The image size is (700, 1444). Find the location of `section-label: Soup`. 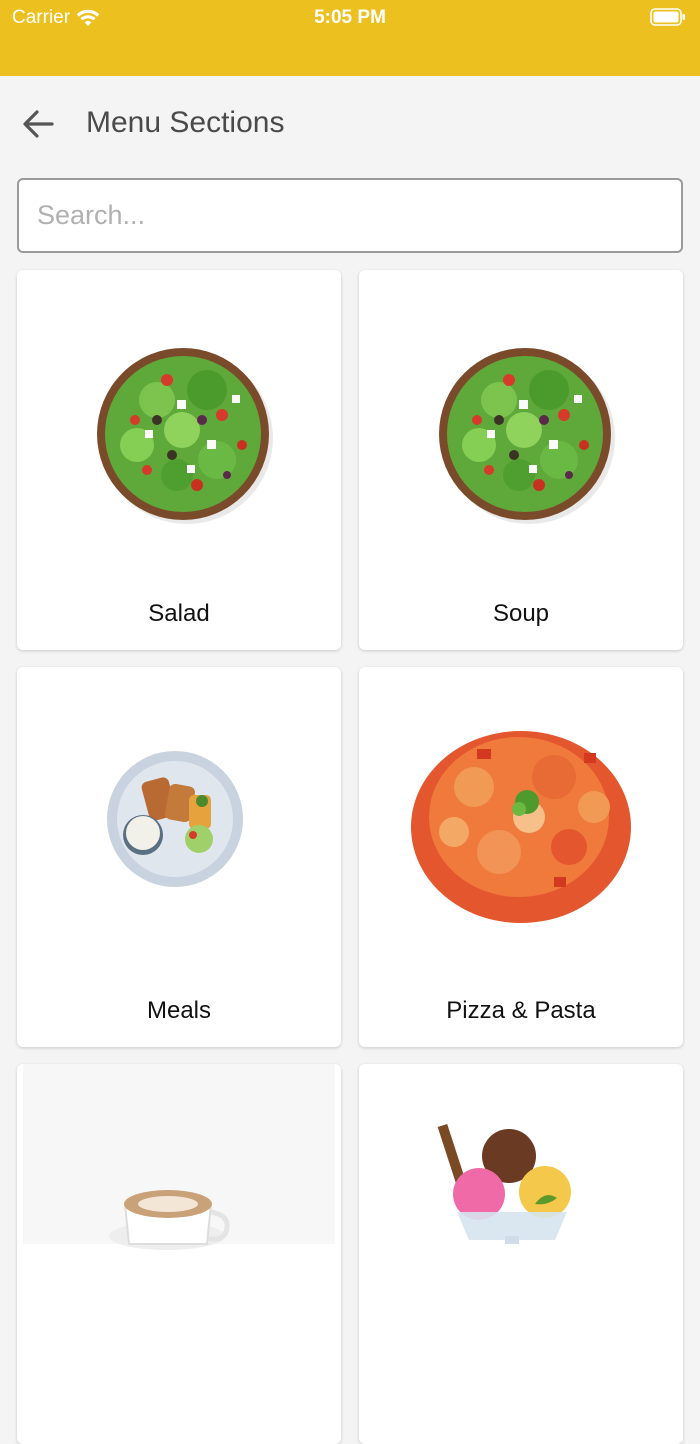

section-label: Soup is located at coordinates (521, 613).